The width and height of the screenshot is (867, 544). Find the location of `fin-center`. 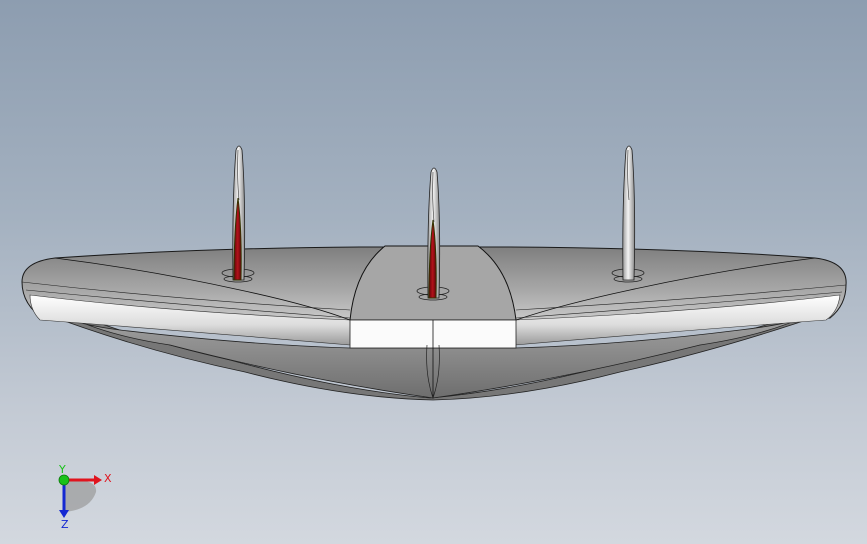

fin-center is located at coordinates (434, 233).